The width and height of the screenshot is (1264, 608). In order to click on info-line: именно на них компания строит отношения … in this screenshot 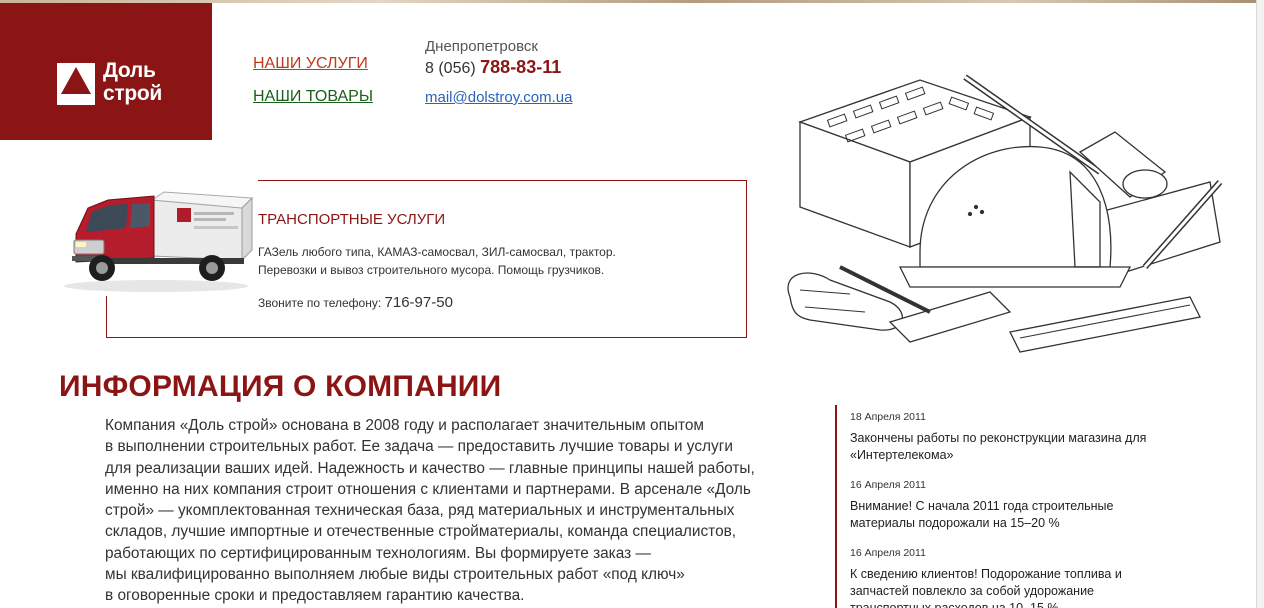, I will do `click(428, 489)`.